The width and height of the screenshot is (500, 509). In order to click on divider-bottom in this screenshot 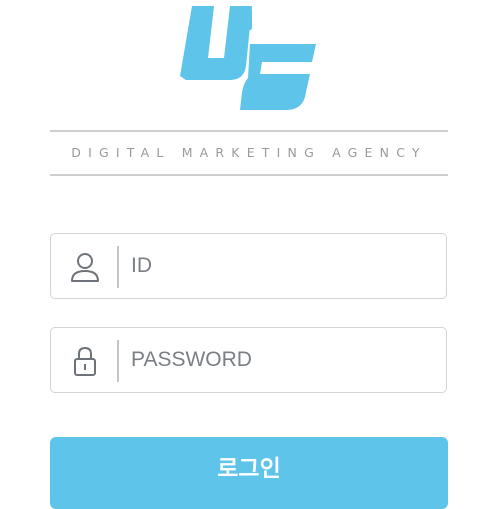, I will do `click(249, 175)`.